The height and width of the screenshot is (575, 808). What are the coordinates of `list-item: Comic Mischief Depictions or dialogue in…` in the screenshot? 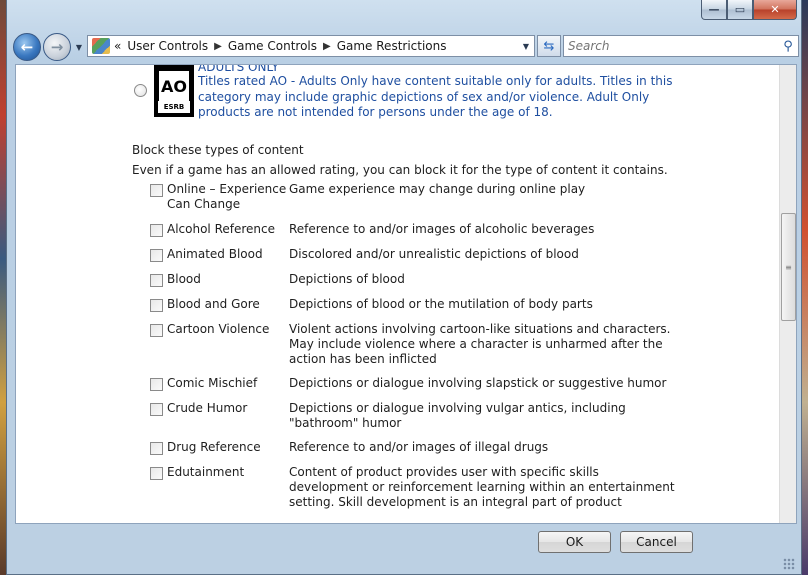 It's located at (460, 388).